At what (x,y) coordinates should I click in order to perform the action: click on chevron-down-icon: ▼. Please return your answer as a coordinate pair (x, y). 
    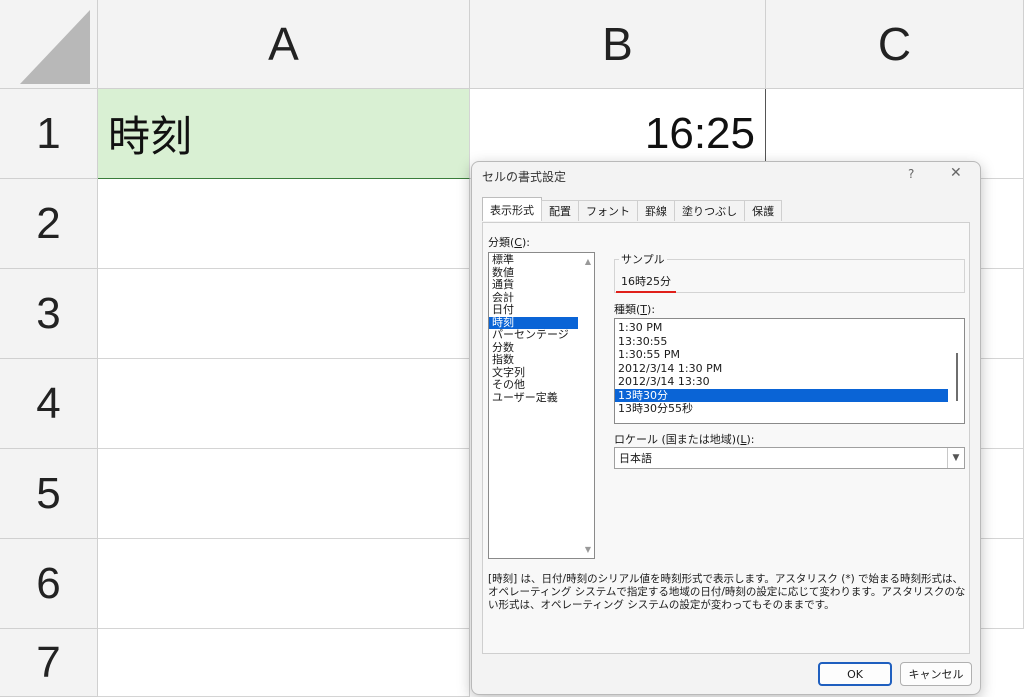
    Looking at the image, I should click on (955, 458).